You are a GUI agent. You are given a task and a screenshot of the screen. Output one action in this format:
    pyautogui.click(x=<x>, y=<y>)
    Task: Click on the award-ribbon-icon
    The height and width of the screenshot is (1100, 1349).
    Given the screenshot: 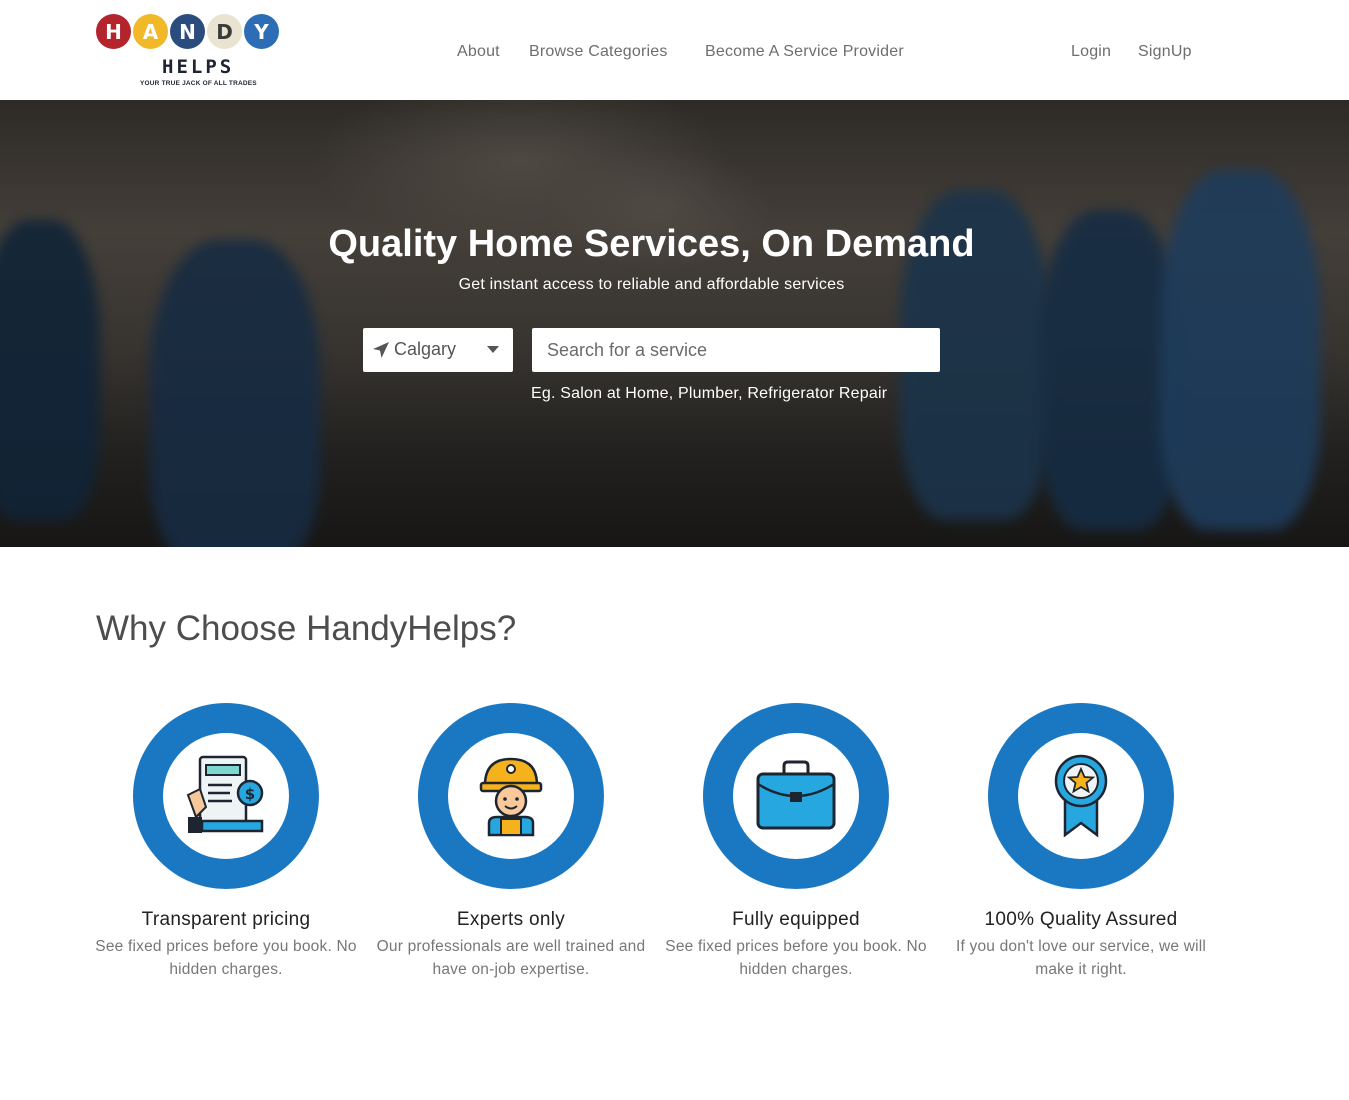 What is the action you would take?
    pyautogui.click(x=1081, y=796)
    